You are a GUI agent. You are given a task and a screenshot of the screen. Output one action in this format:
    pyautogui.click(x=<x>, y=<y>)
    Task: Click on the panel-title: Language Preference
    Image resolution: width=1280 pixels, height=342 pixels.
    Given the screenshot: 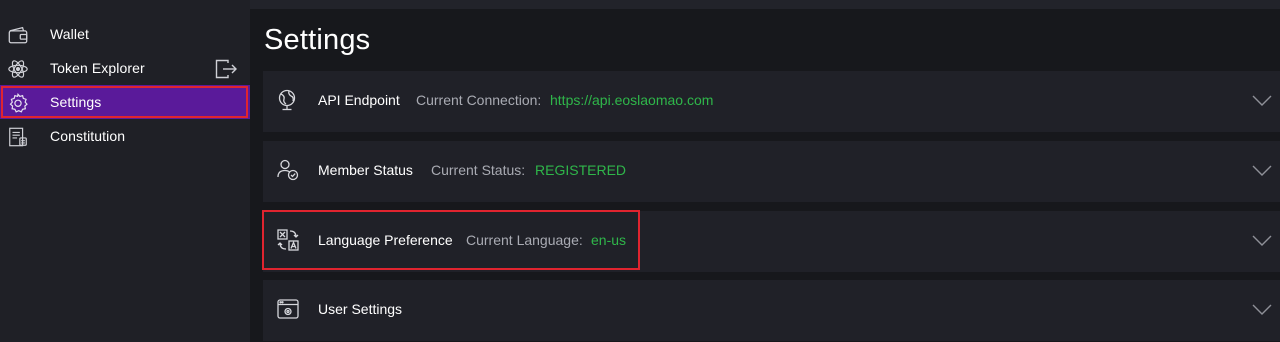 What is the action you would take?
    pyautogui.click(x=385, y=240)
    